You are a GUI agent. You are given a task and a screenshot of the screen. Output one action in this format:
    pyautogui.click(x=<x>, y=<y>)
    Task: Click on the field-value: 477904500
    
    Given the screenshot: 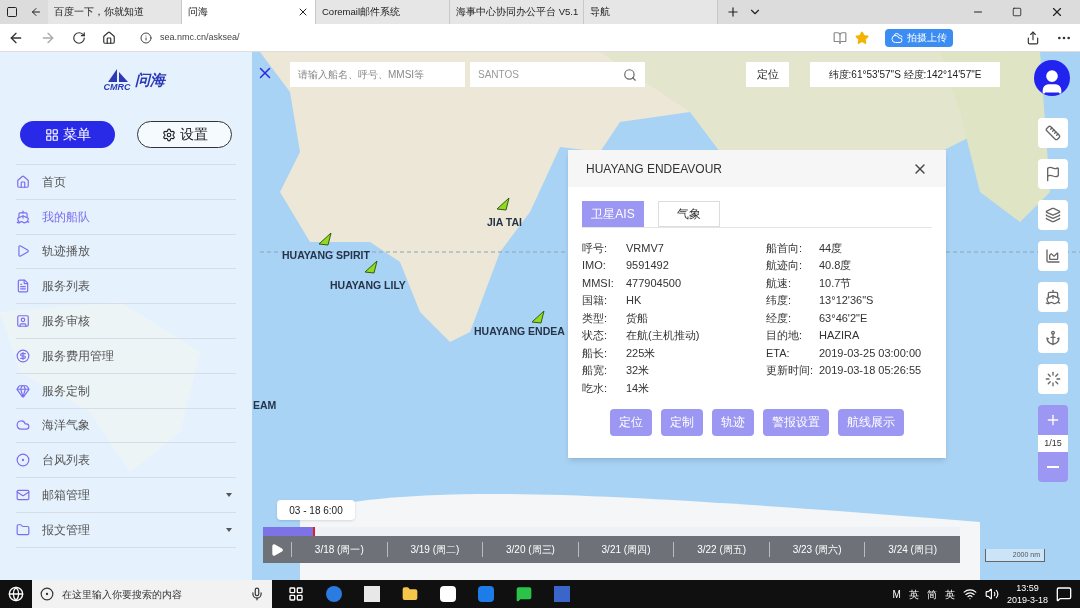 What is the action you would take?
    pyautogui.click(x=654, y=283)
    